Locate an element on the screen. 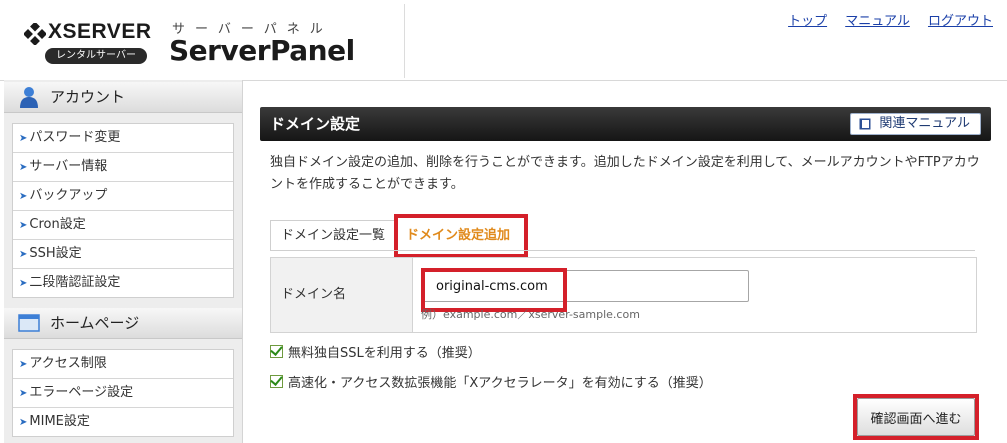 Image resolution: width=1007 pixels, height=443 pixels. sidebar-item-label: MIME設定 is located at coordinates (59, 421).